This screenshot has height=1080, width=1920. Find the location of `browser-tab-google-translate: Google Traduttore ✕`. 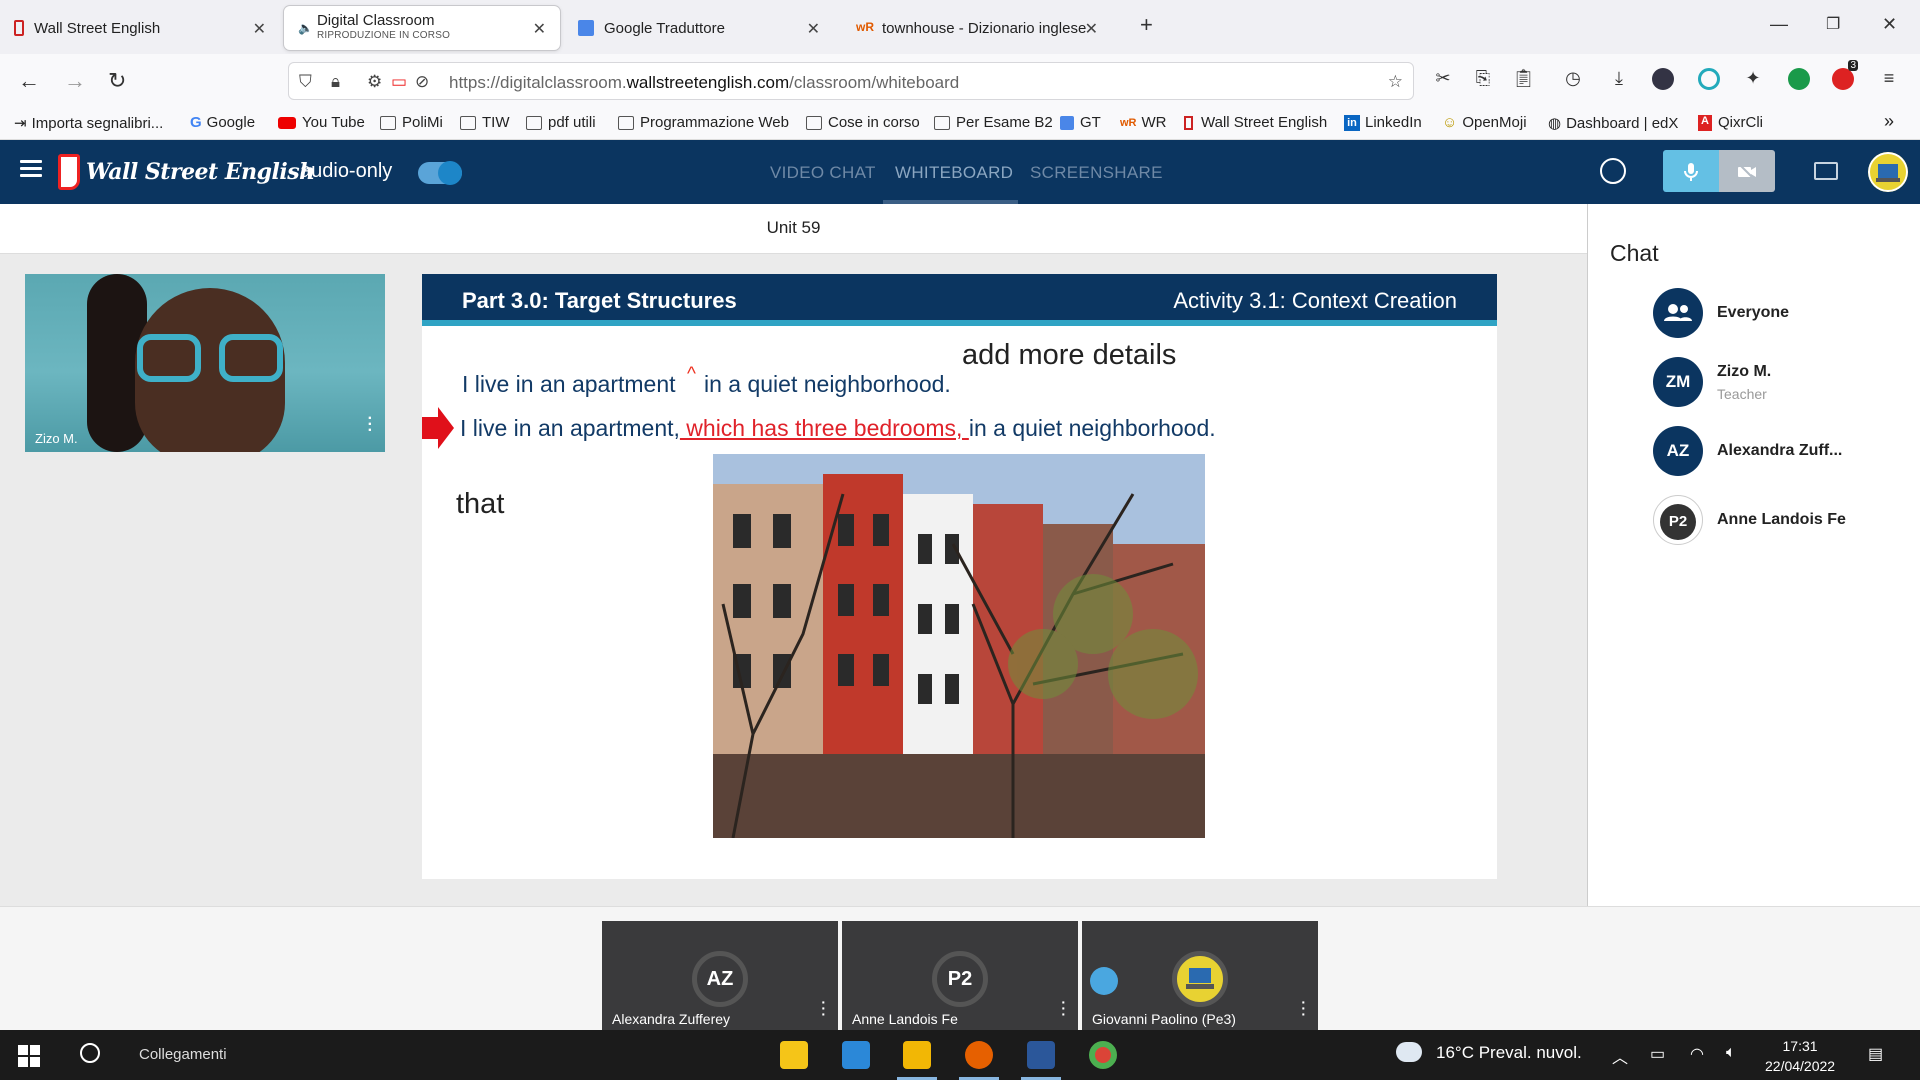

browser-tab-google-translate: Google Traduttore ✕ is located at coordinates (699, 28).